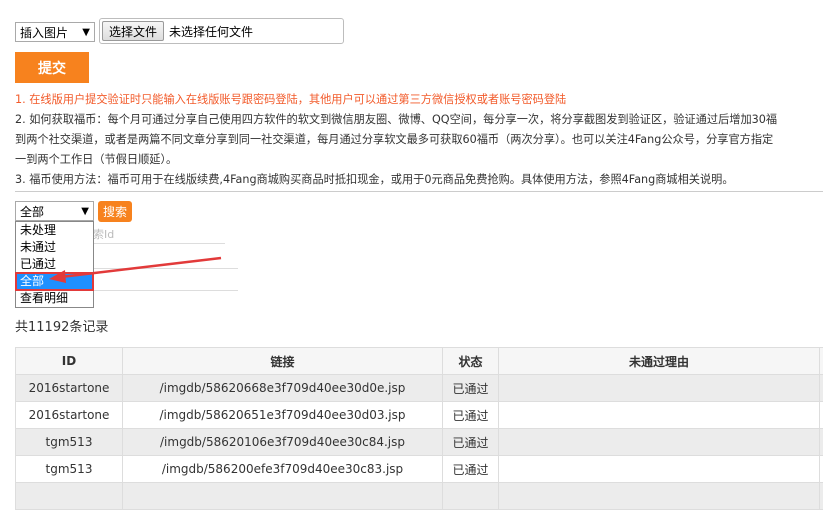  I want to click on file-status: 未选择任何文件, so click(211, 31).